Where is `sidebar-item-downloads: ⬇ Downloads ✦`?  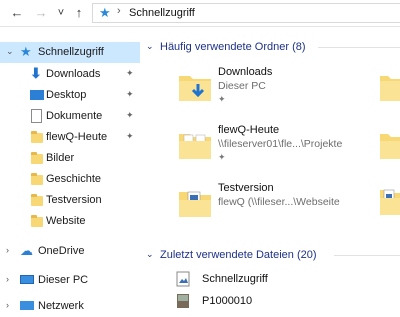 sidebar-item-downloads: ⬇ Downloads ✦ is located at coordinates (70, 74).